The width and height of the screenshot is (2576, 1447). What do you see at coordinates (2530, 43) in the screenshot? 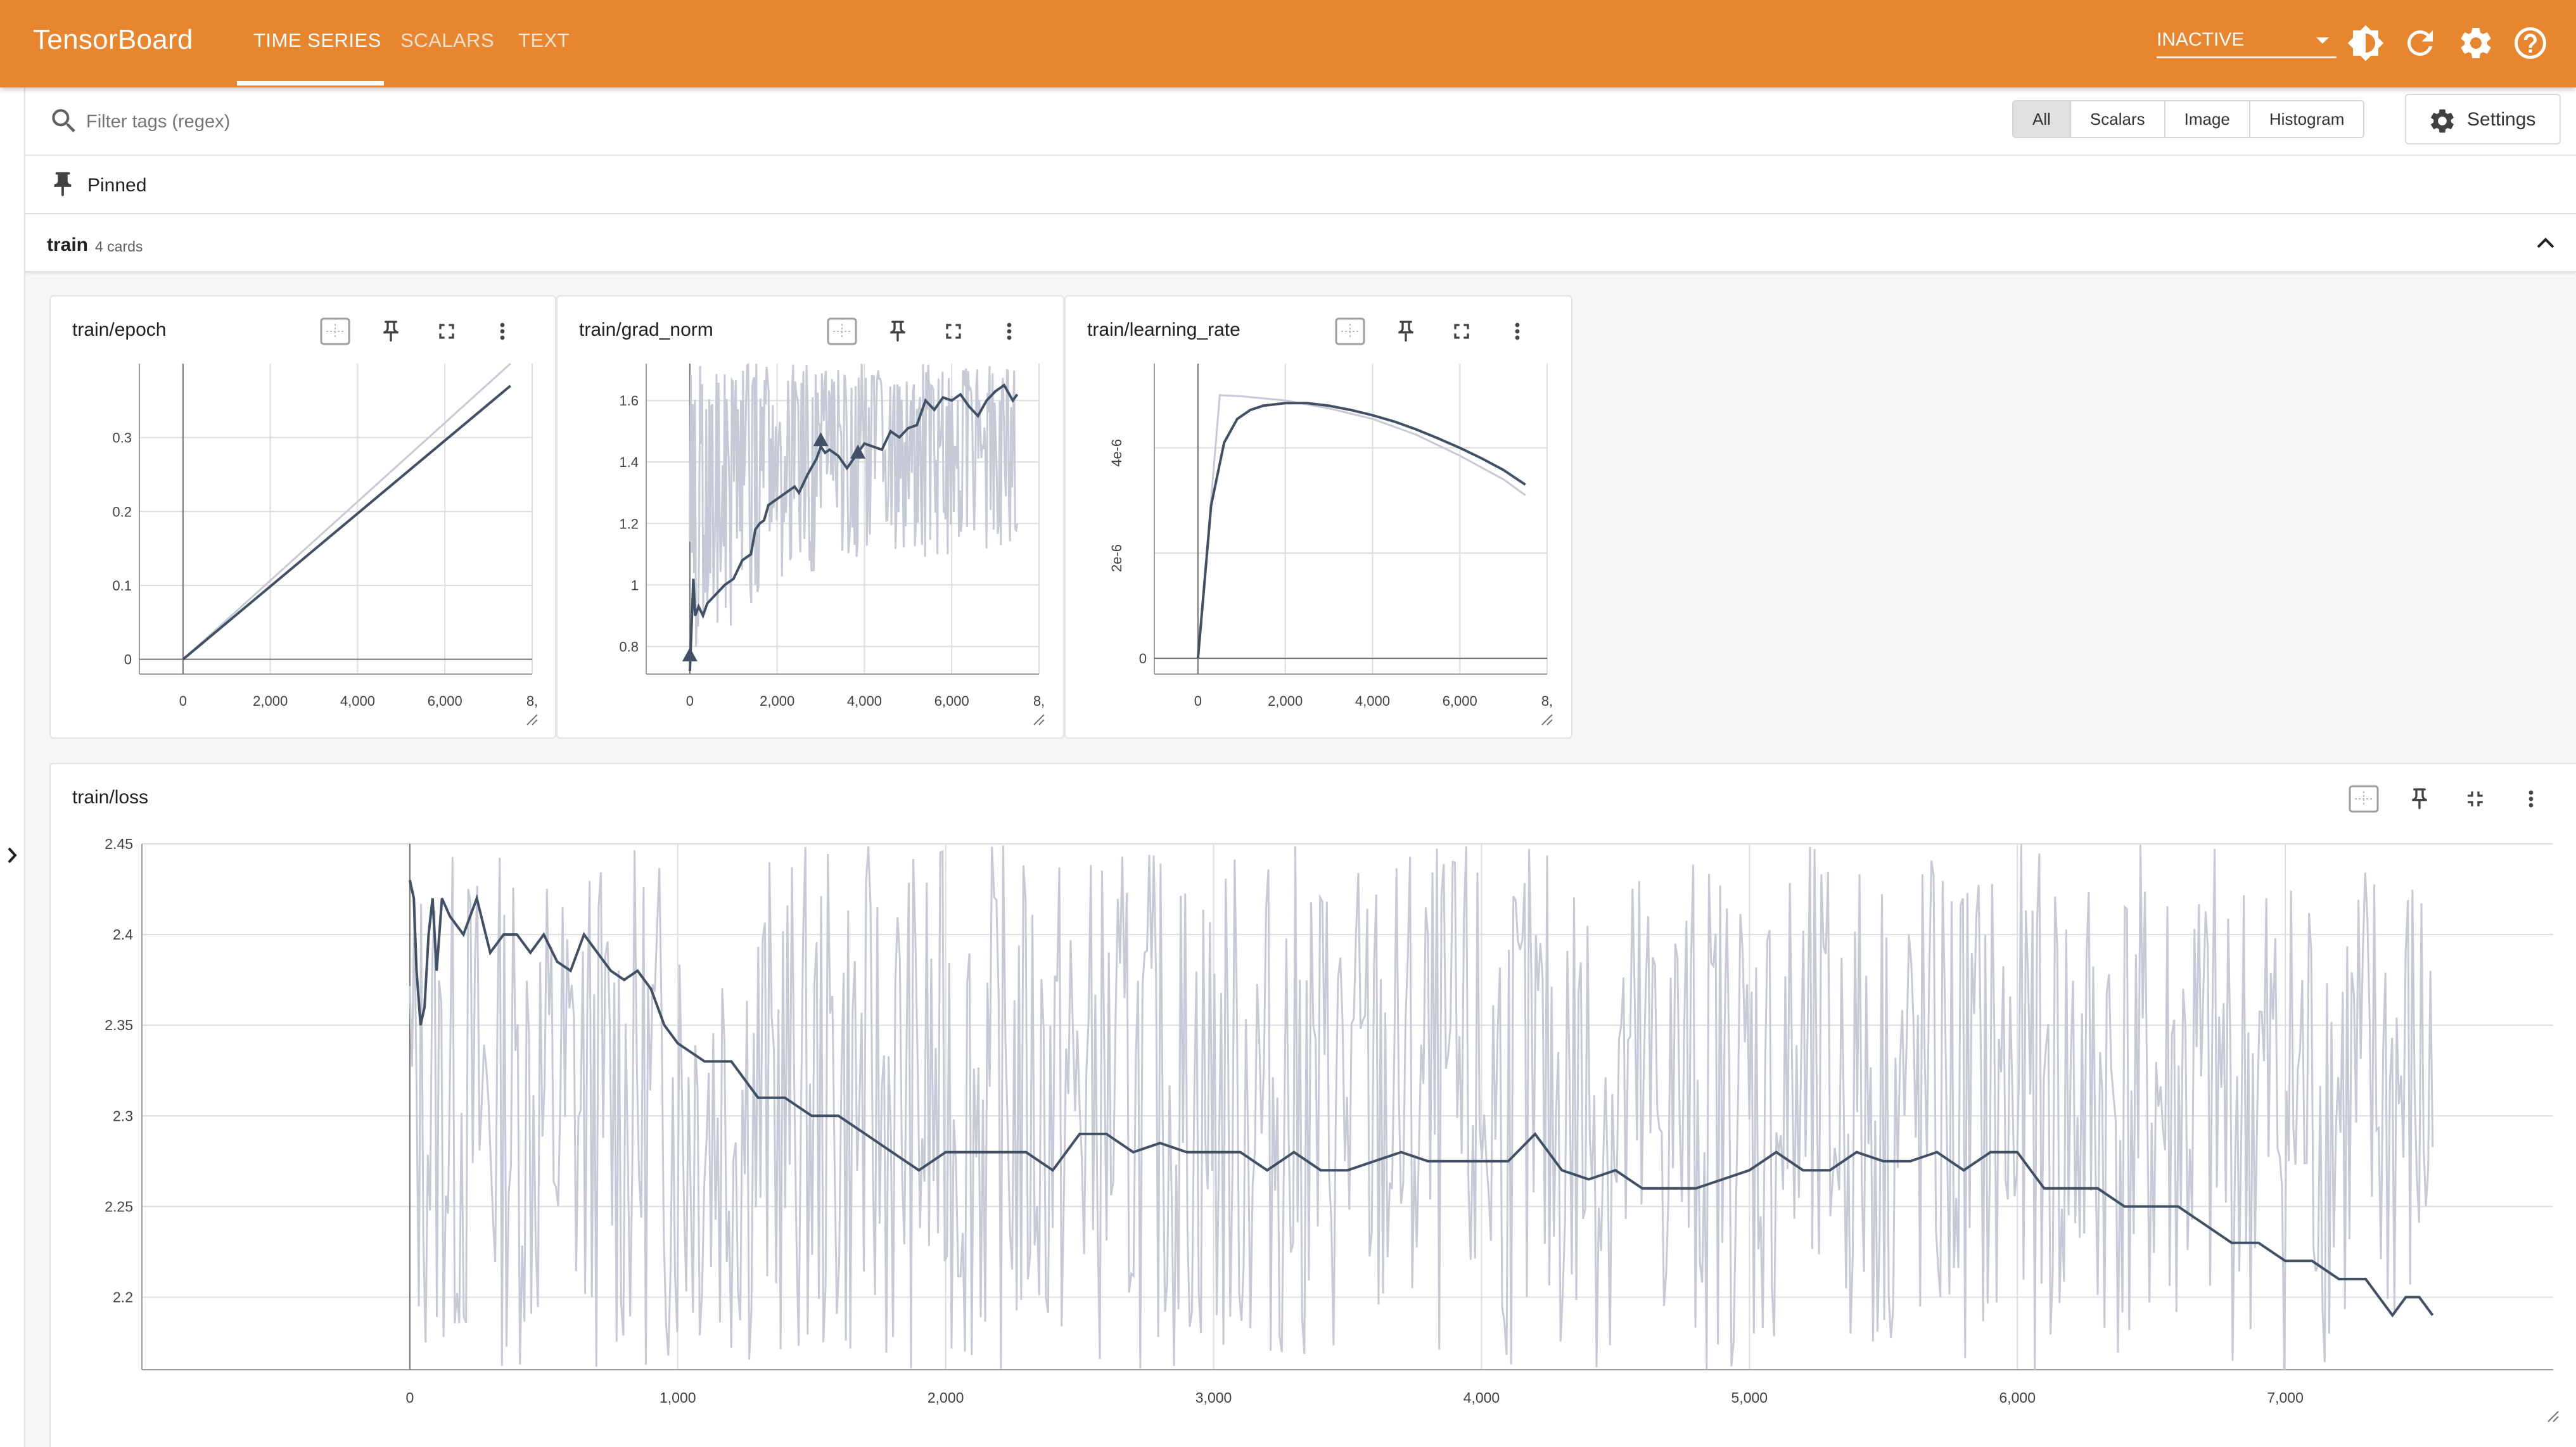
I see `help-icon` at bounding box center [2530, 43].